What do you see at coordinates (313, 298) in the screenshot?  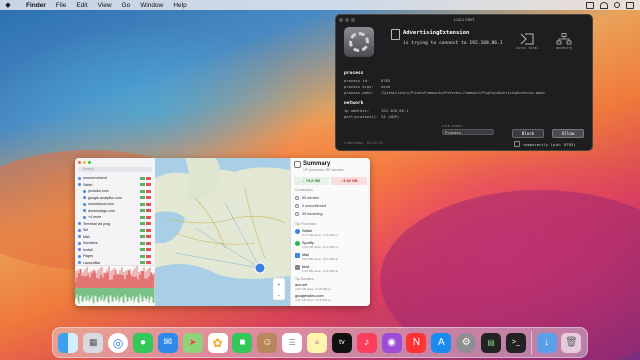 I see `domain-googlevideo: googlevideo.com 4,69 GB down, 14,8 MB up` at bounding box center [313, 298].